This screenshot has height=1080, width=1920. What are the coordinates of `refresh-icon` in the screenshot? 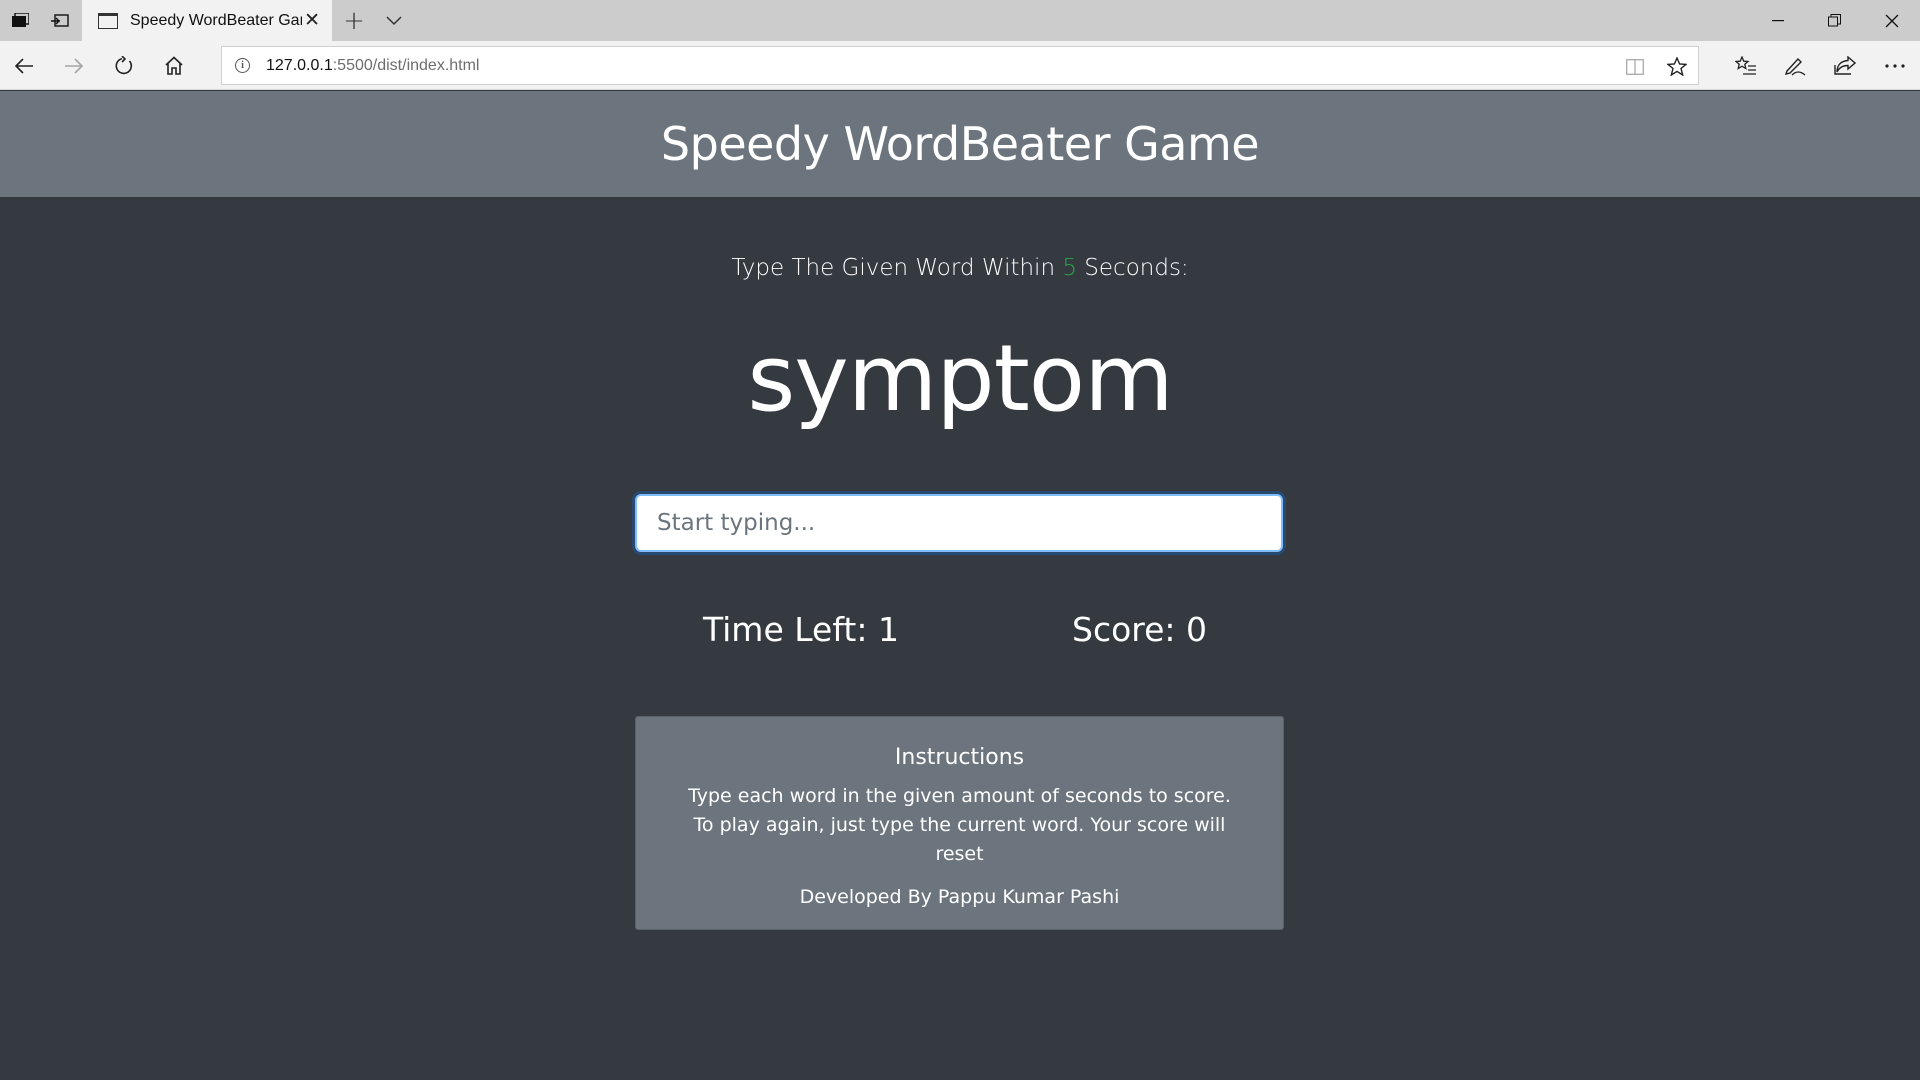 It's located at (124, 65).